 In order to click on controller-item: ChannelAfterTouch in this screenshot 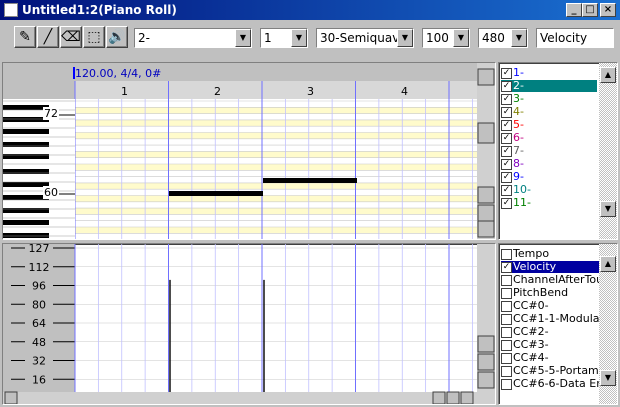, I will do `click(552, 280)`.